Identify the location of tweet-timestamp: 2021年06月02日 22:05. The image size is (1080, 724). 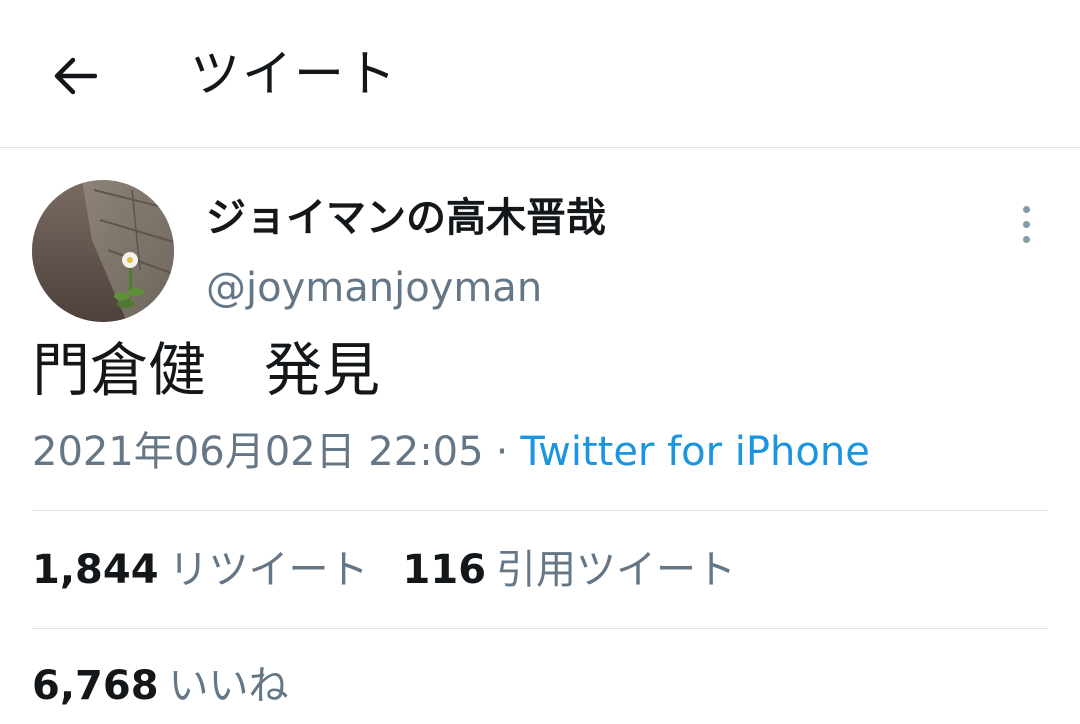
(258, 452).